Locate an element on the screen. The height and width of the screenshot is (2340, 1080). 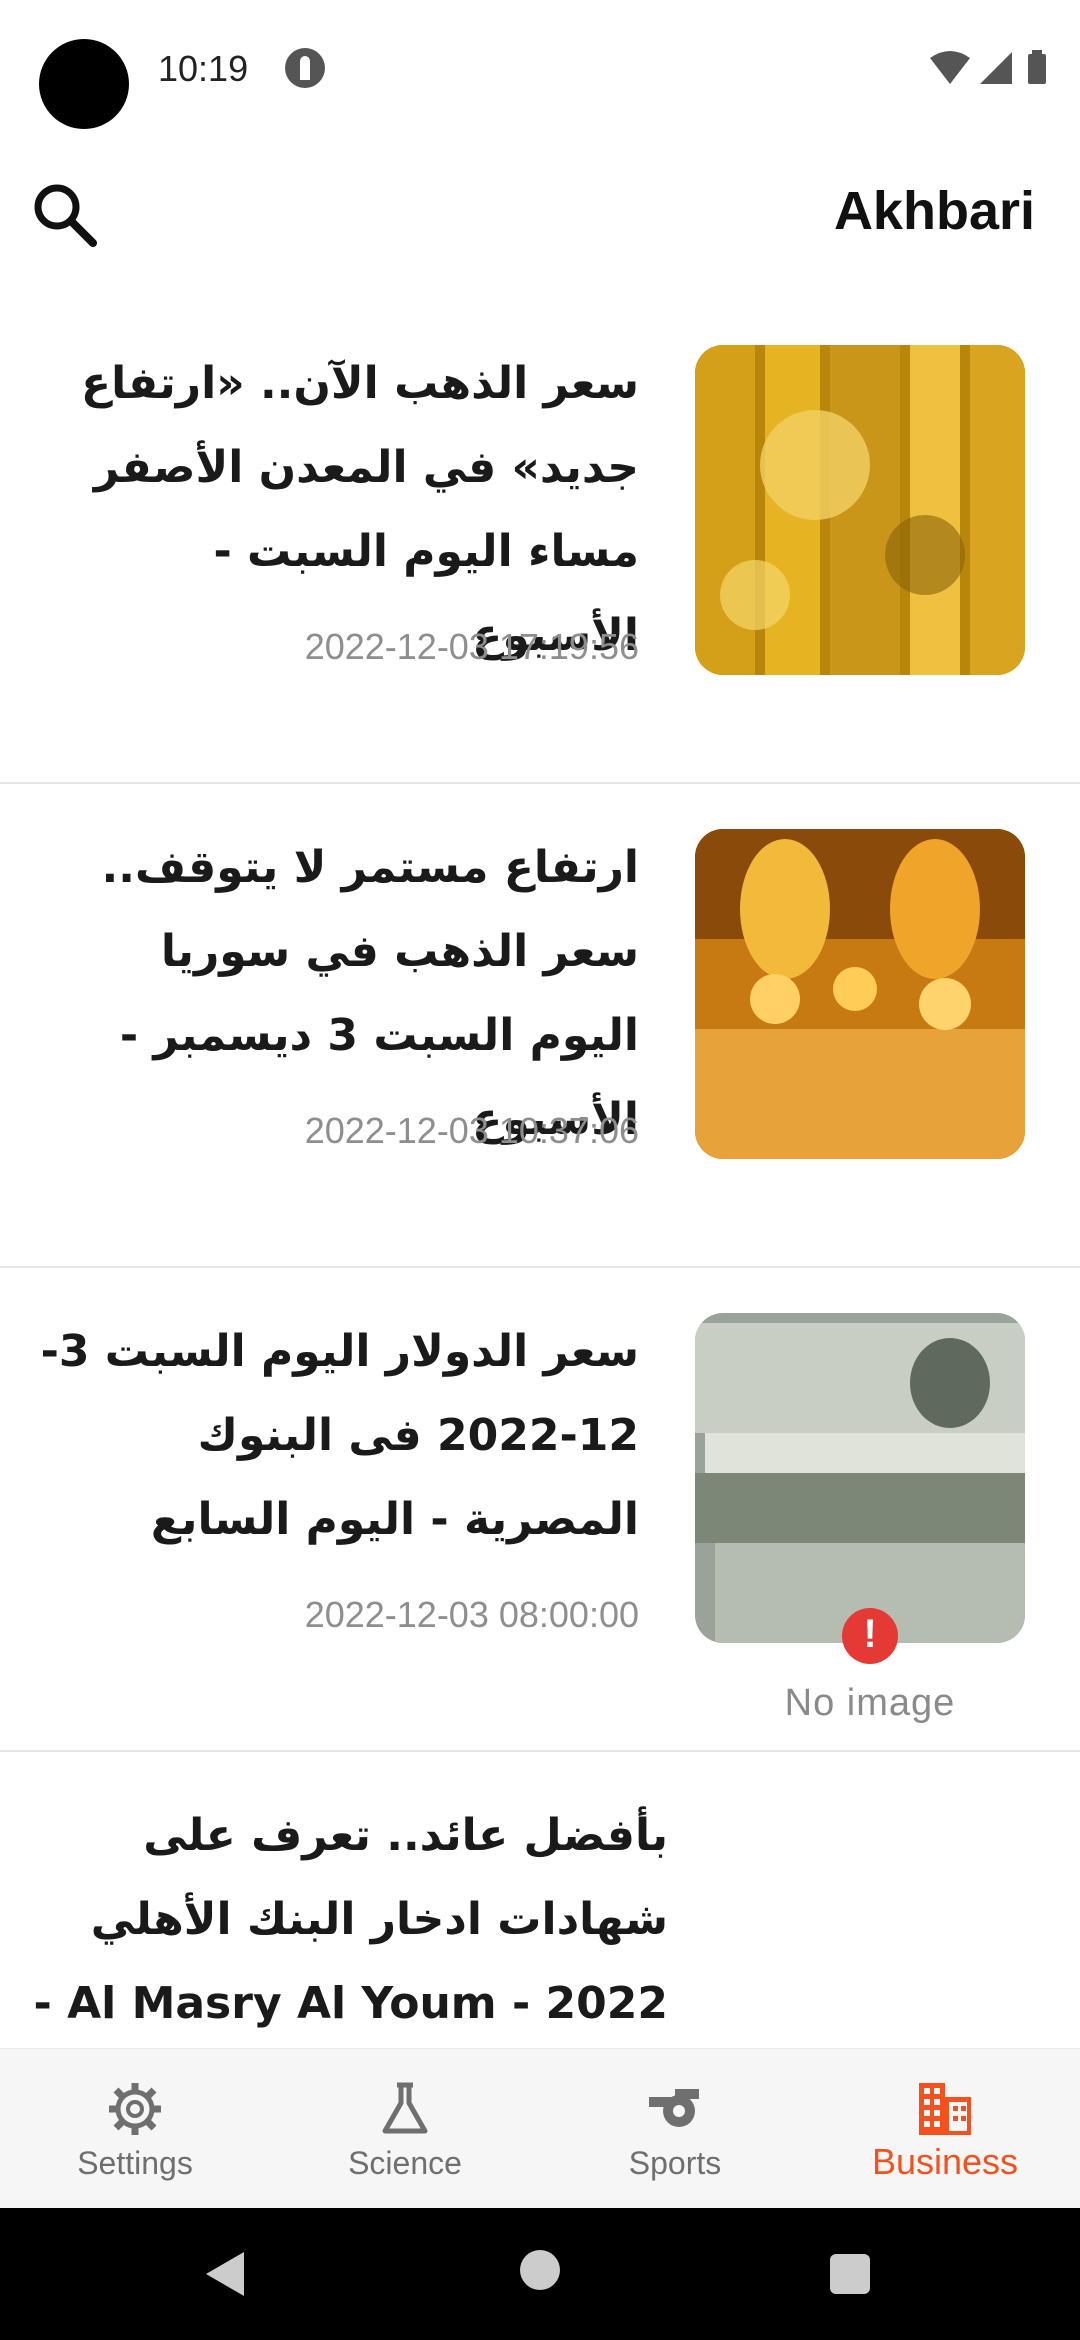
system-status-icons is located at coordinates (988, 67).